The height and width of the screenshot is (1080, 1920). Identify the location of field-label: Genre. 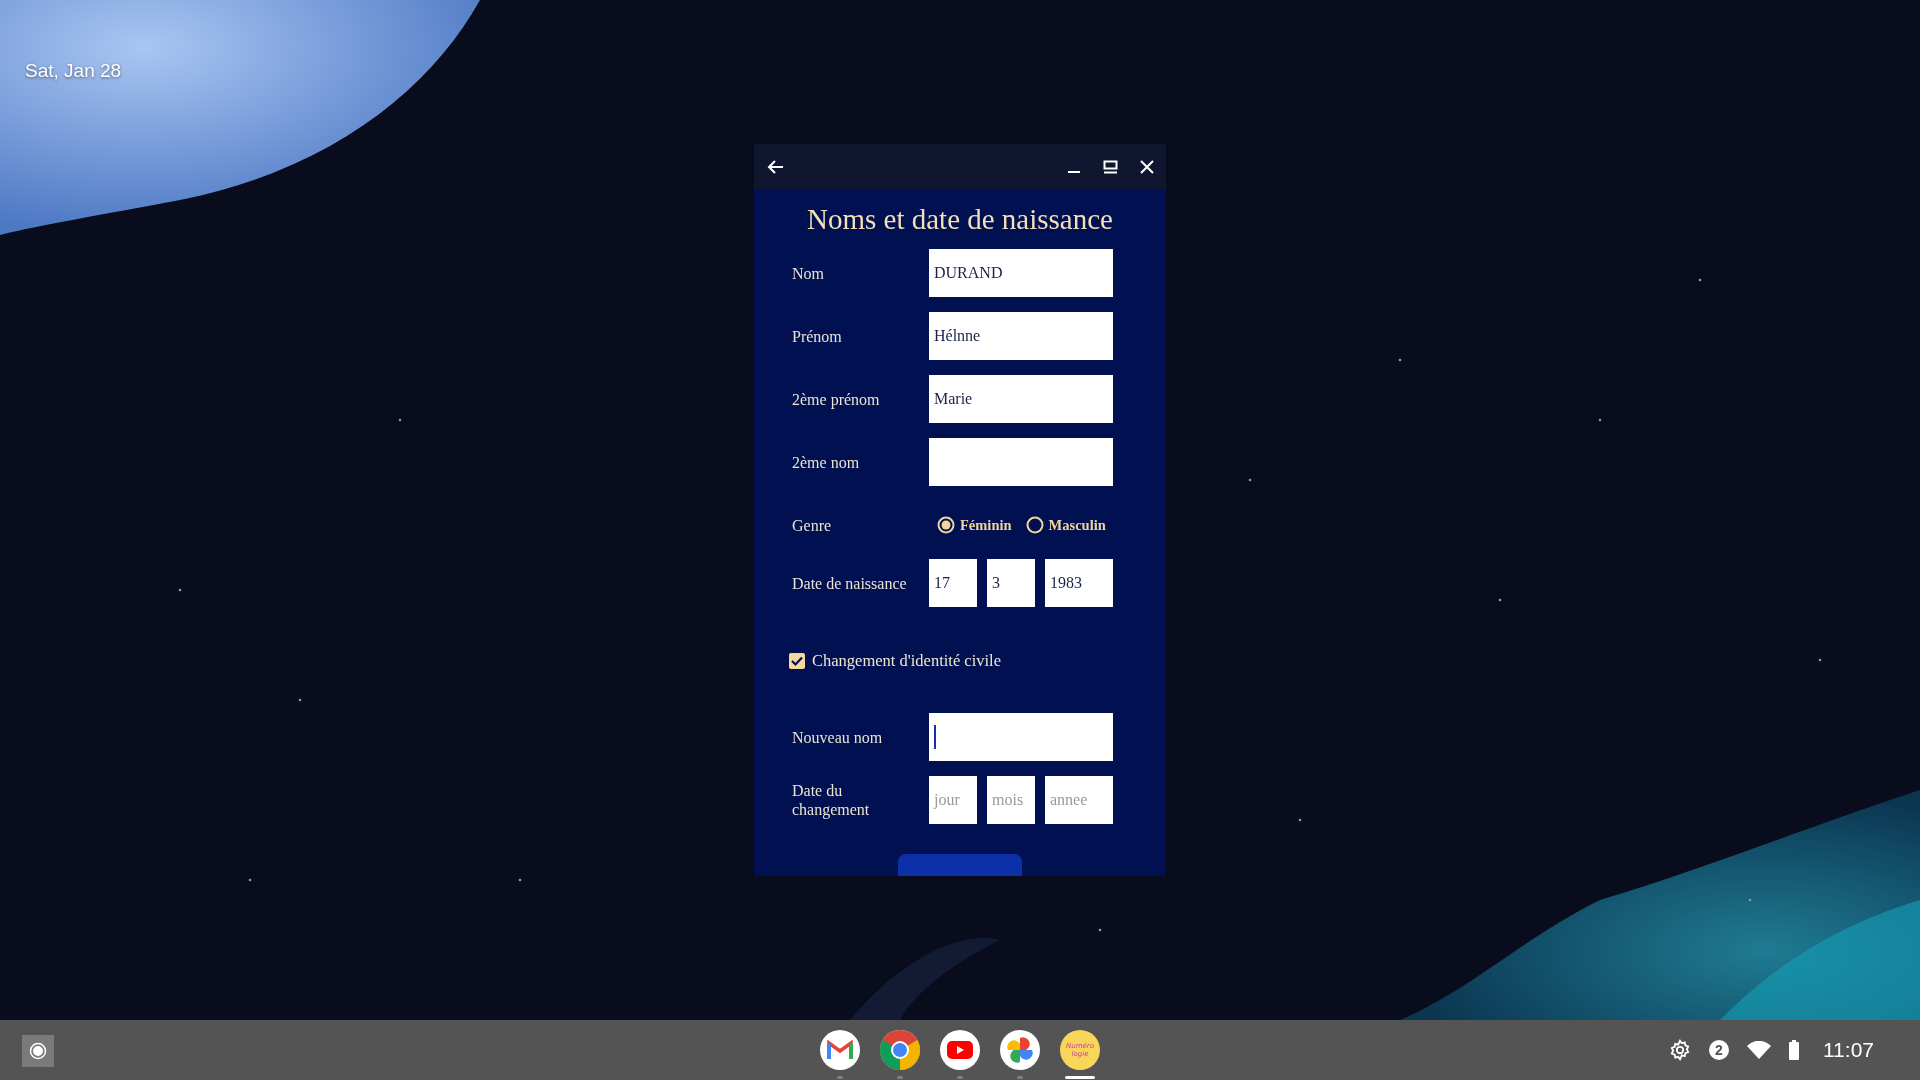
(812, 525).